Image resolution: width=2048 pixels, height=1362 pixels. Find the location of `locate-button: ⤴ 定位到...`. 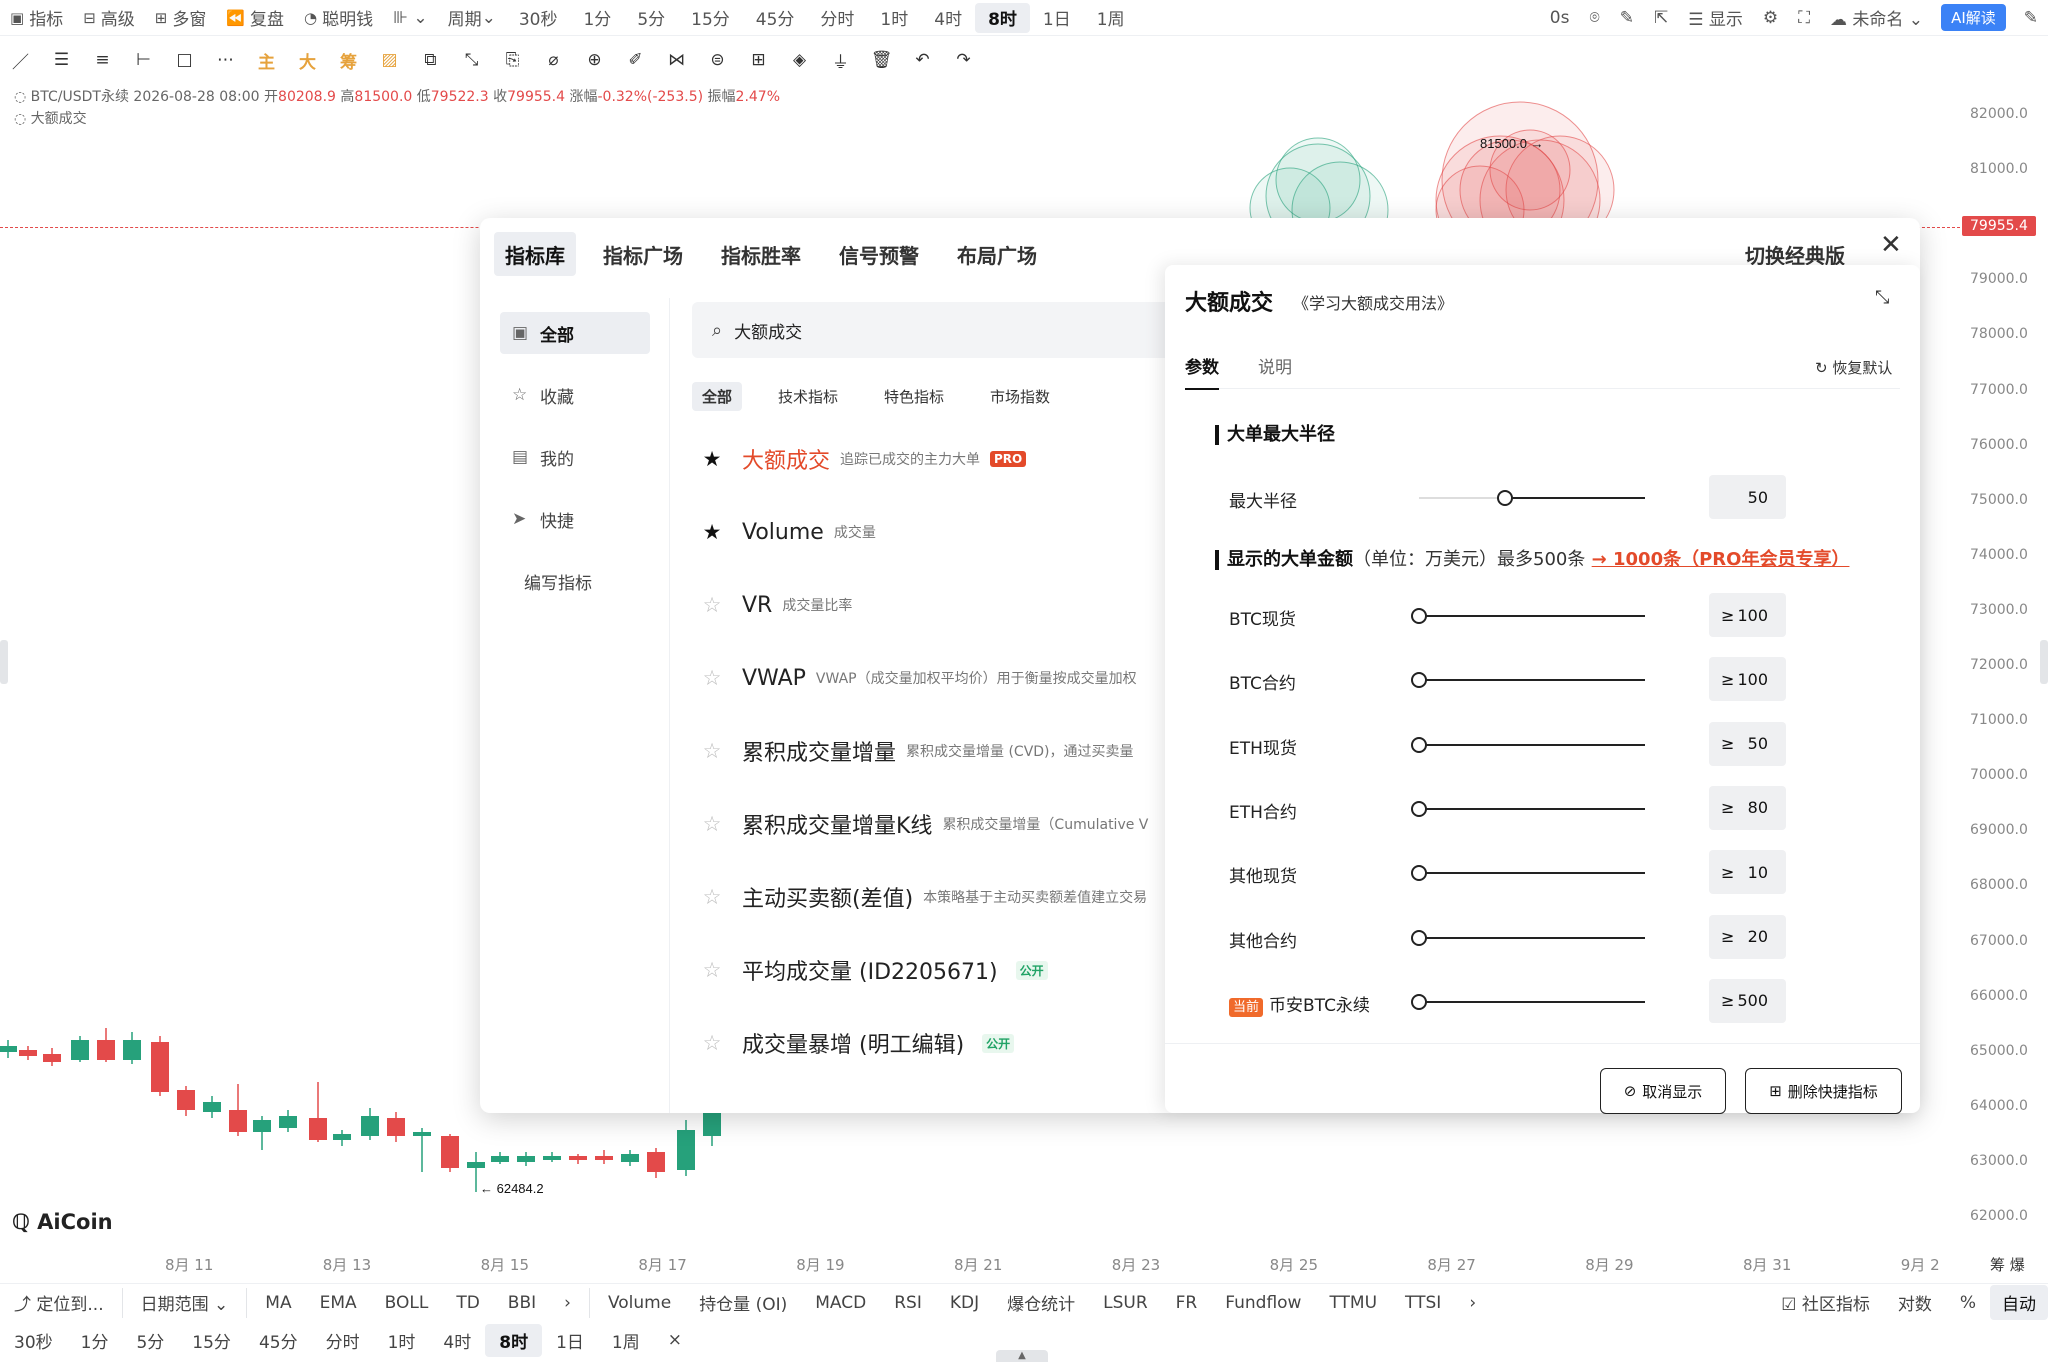

locate-button: ⤴ 定位到... is located at coordinates (59, 1302).